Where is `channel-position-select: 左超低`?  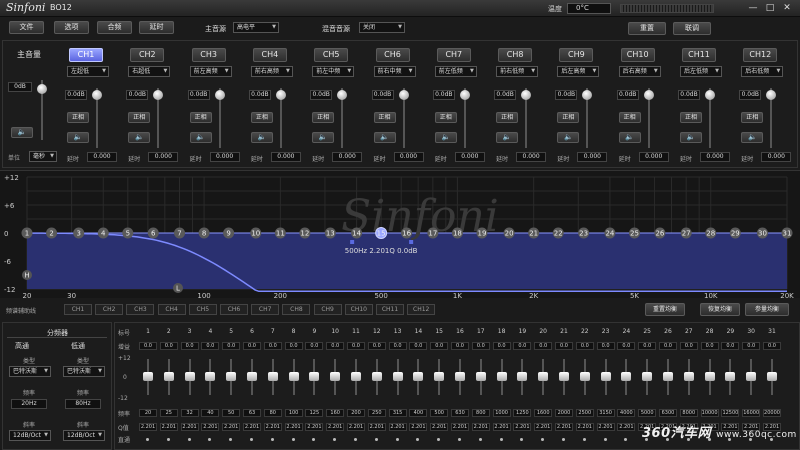
channel-position-select: 左超低 is located at coordinates (88, 71).